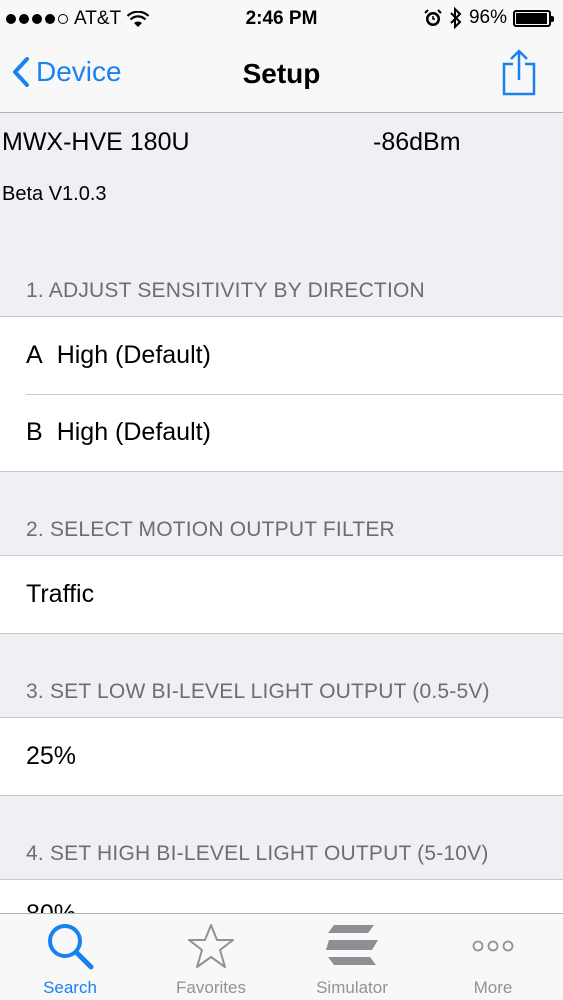 The width and height of the screenshot is (563, 1000). What do you see at coordinates (211, 987) in the screenshot?
I see `tab-favorites-label: Favorites` at bounding box center [211, 987].